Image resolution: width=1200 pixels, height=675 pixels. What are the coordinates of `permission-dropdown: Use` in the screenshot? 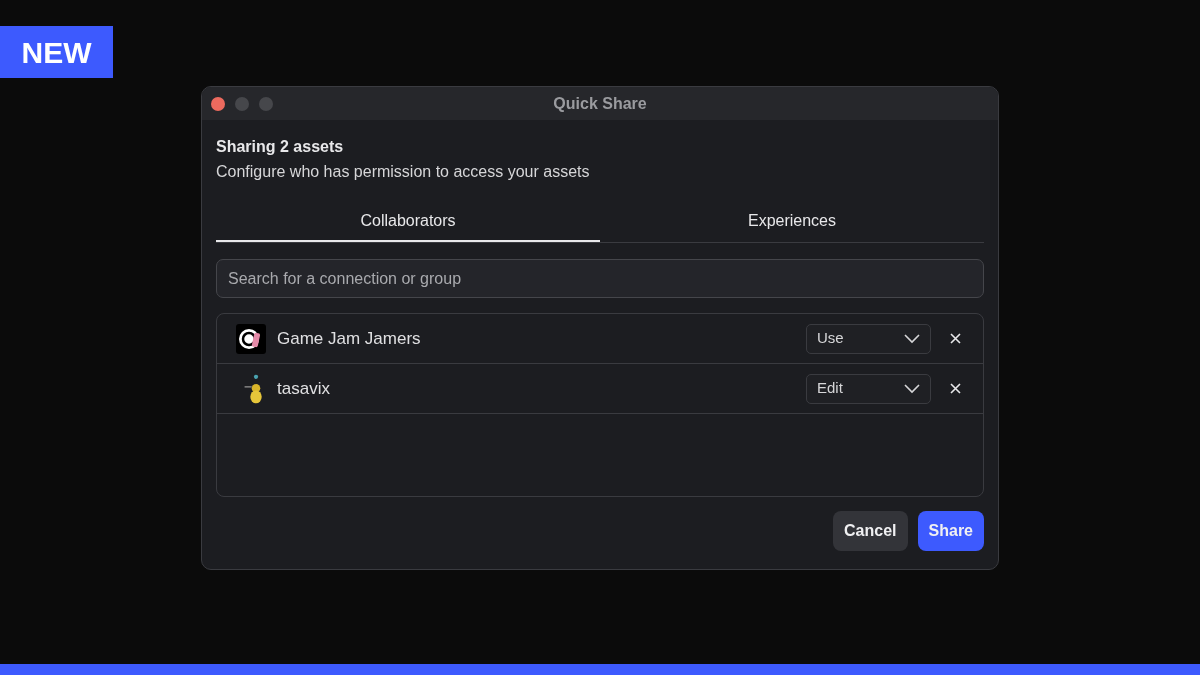 It's located at (868, 338).